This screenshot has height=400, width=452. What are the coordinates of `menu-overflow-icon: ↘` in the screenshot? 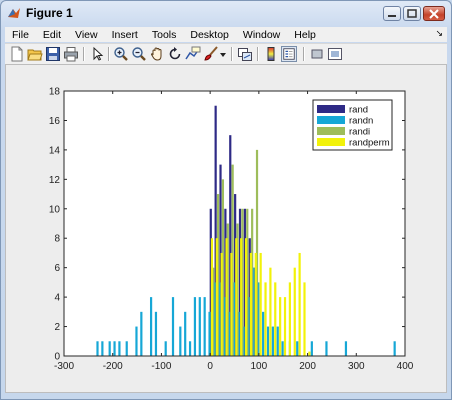 It's located at (439, 33).